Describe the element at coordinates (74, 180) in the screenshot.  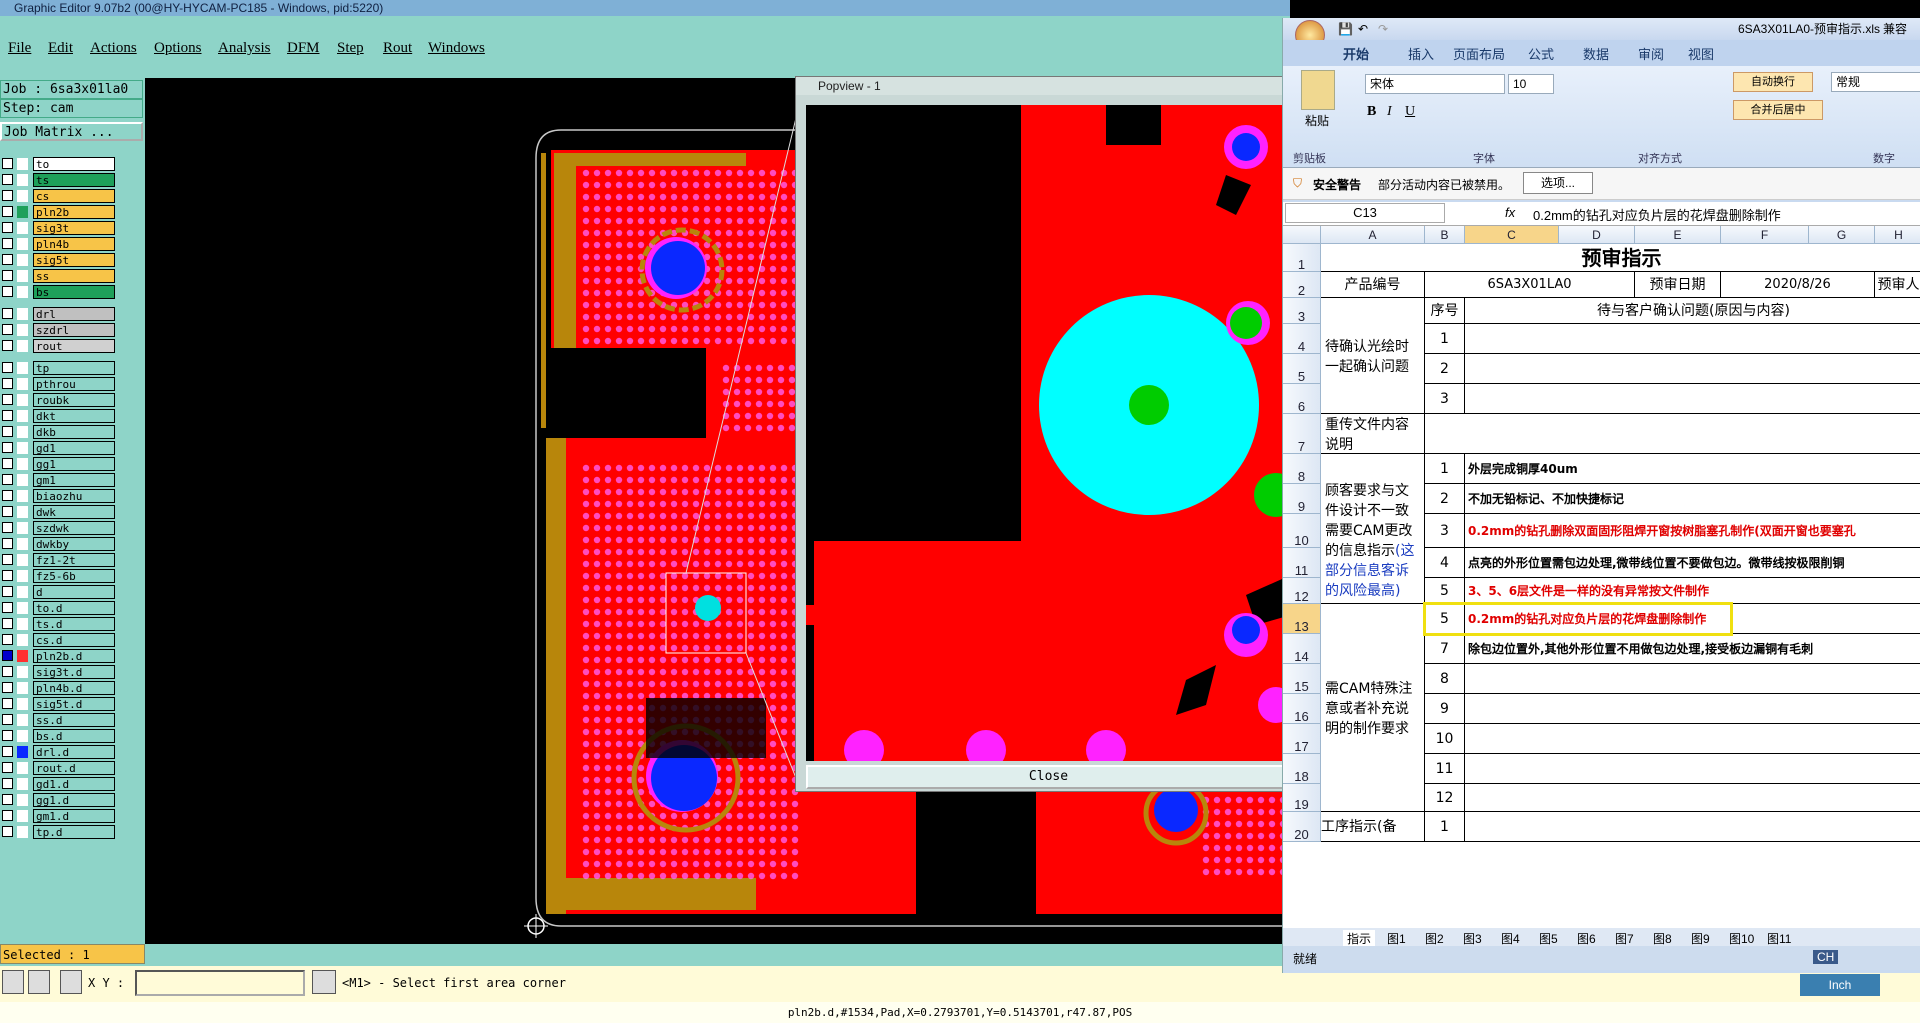
I see `layer-name: ts` at that location.